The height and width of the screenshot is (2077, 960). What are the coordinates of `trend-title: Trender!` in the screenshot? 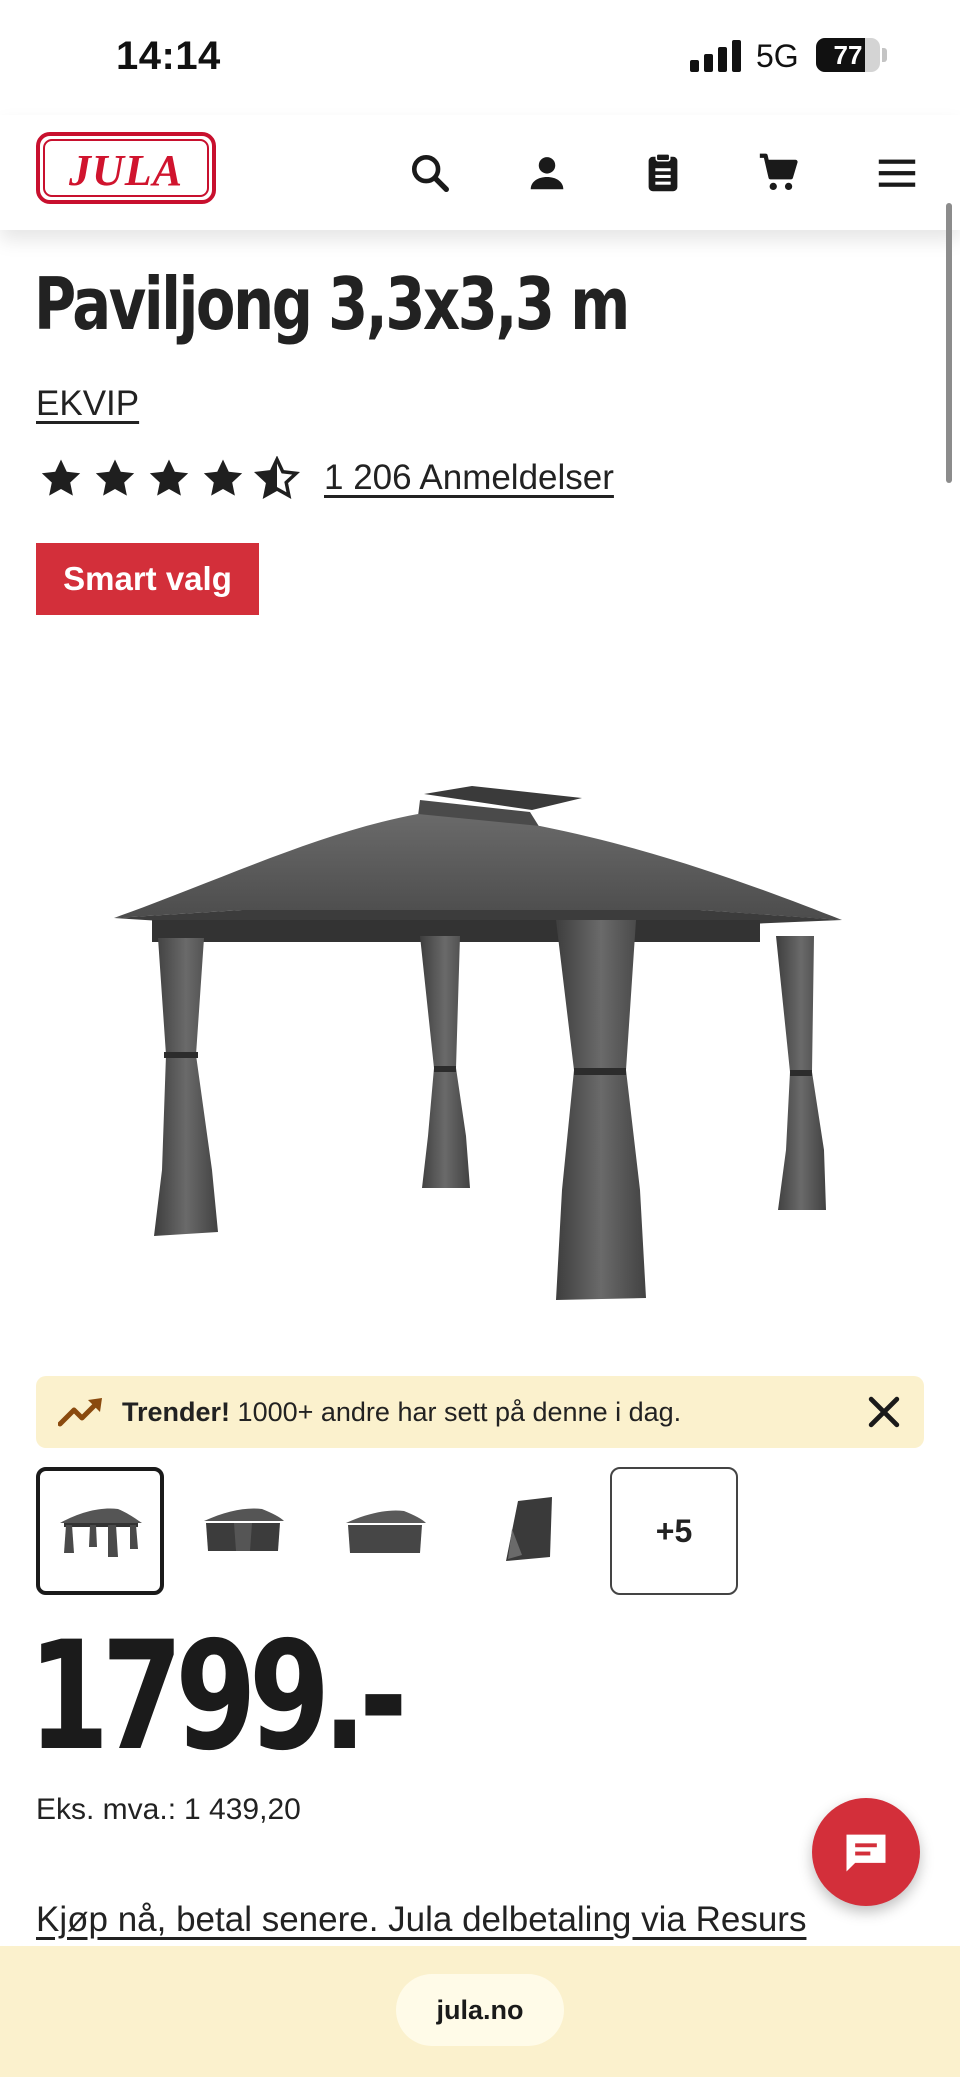 It's located at (176, 1412).